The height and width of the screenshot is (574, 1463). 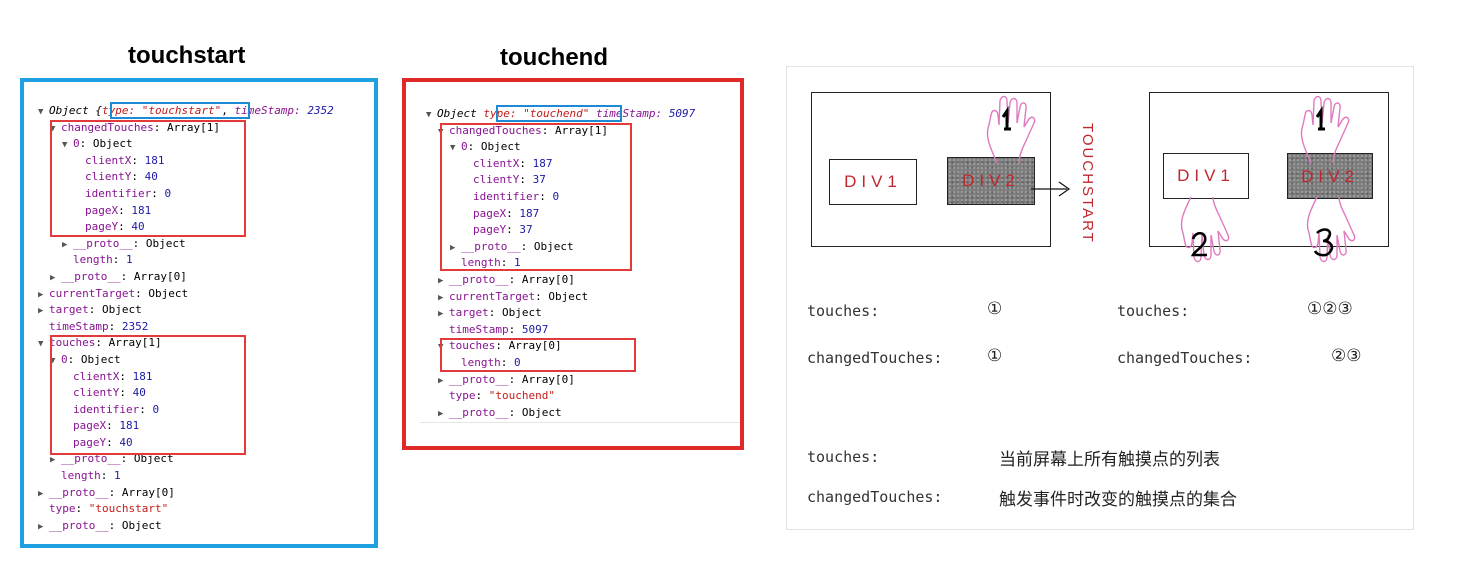 I want to click on console-row: timeStamp: 5097, so click(x=585, y=330).